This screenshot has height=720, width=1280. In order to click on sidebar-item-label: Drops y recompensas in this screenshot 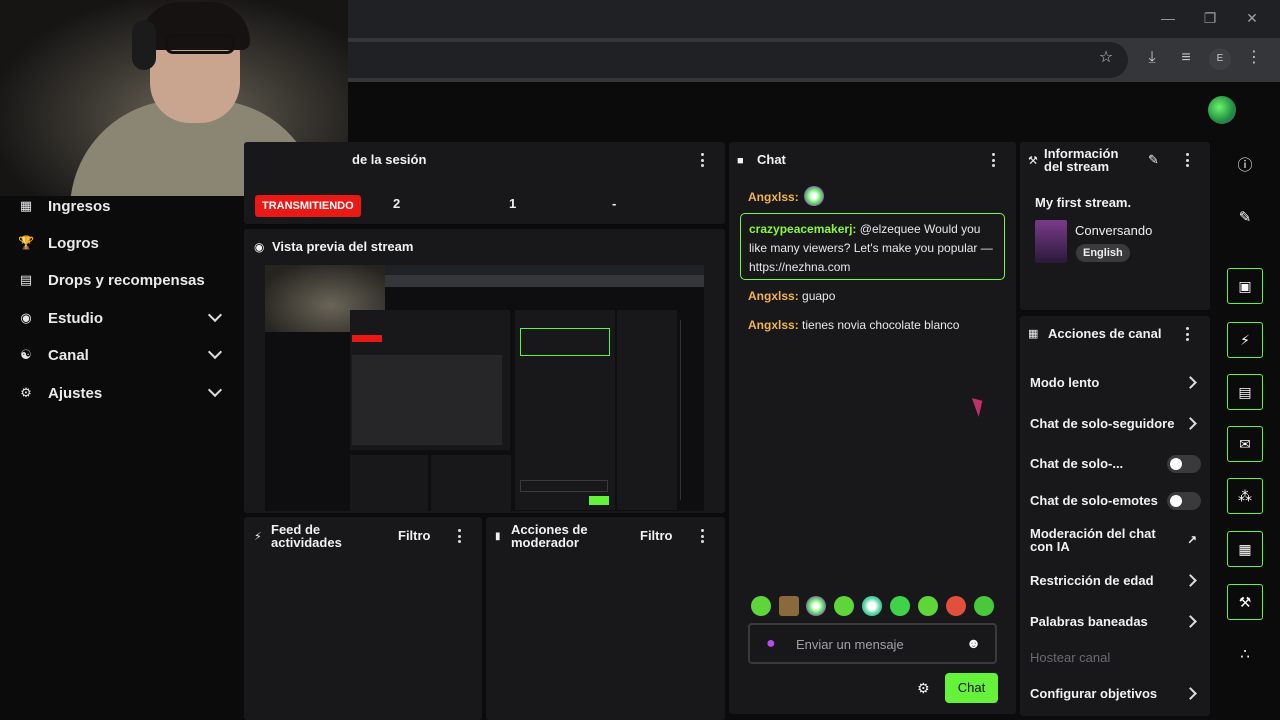, I will do `click(126, 280)`.